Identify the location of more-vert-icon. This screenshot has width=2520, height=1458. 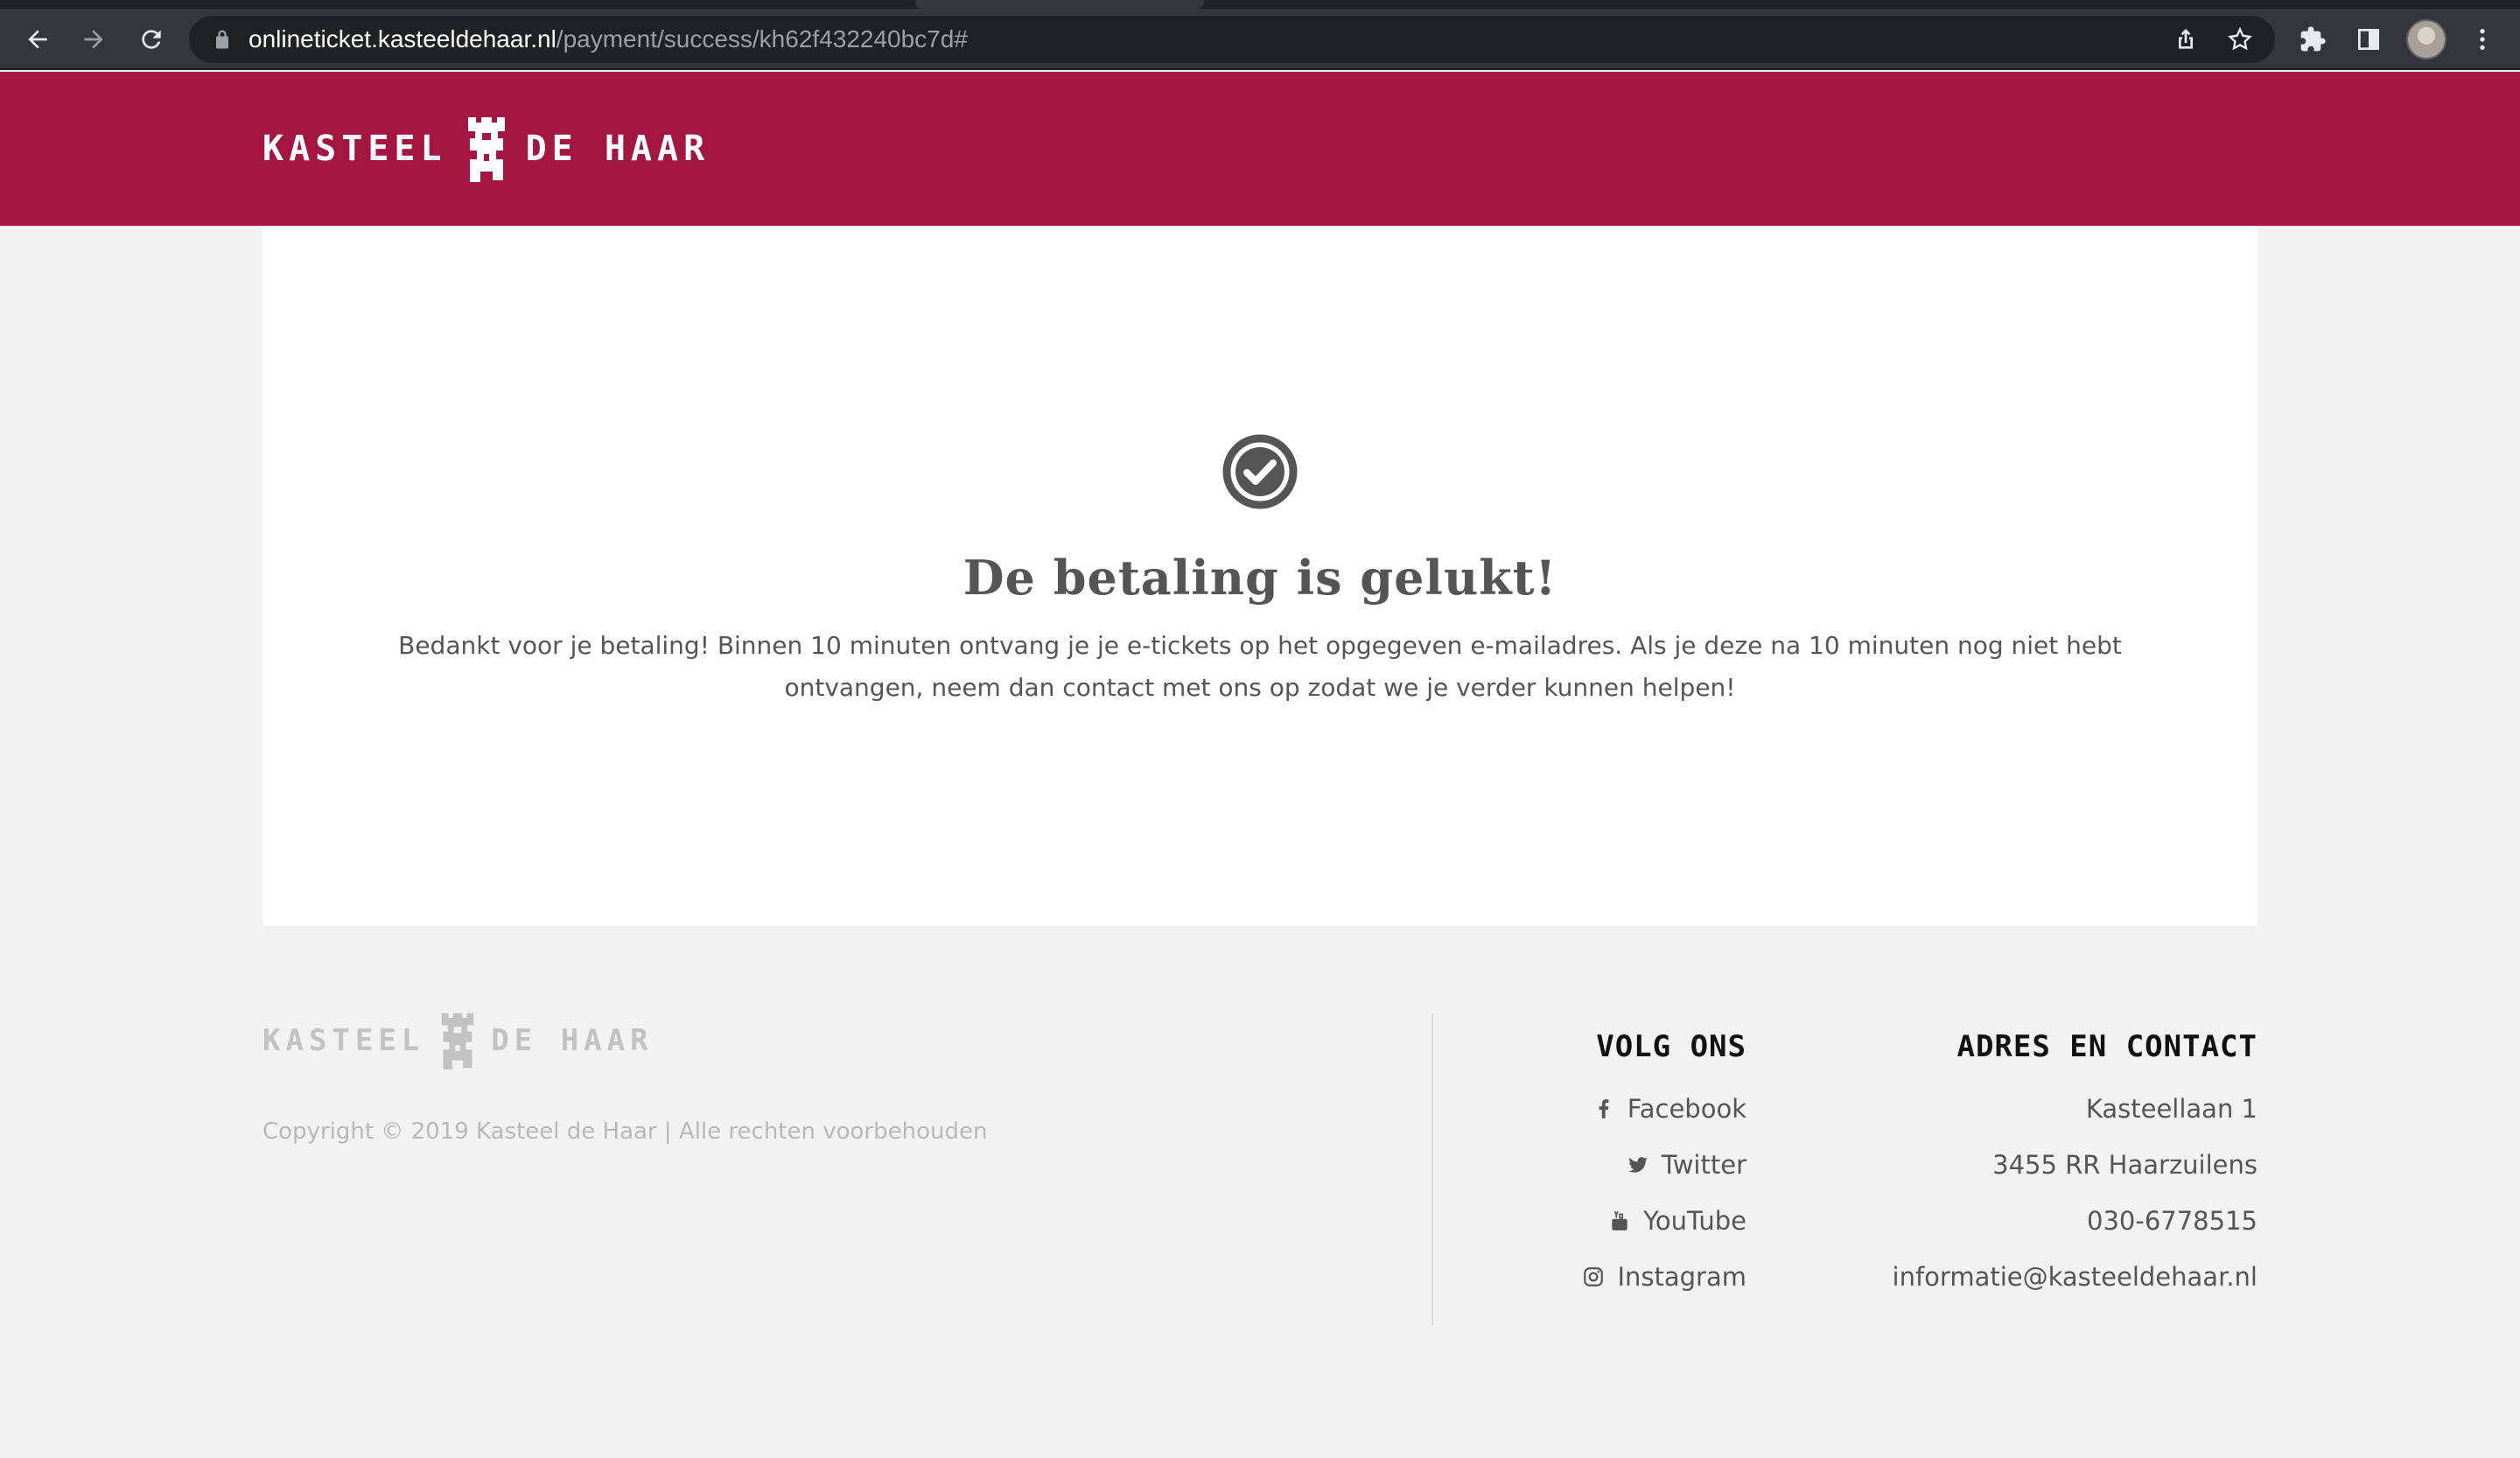
(2482, 39).